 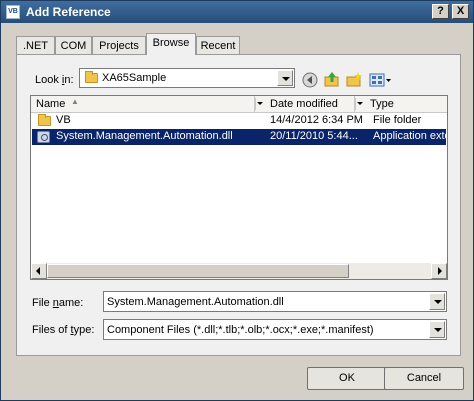 What do you see at coordinates (134, 78) in the screenshot?
I see `look-in-value: XA65Sample` at bounding box center [134, 78].